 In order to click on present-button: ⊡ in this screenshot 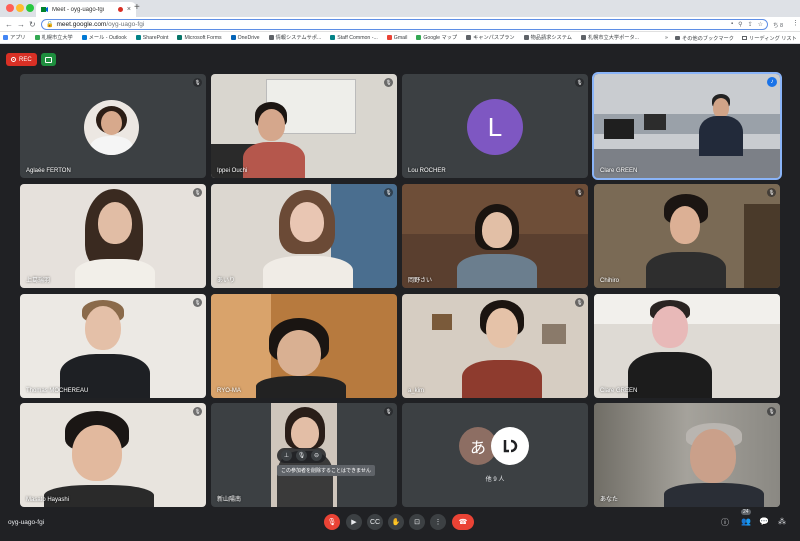, I will do `click(417, 522)`.